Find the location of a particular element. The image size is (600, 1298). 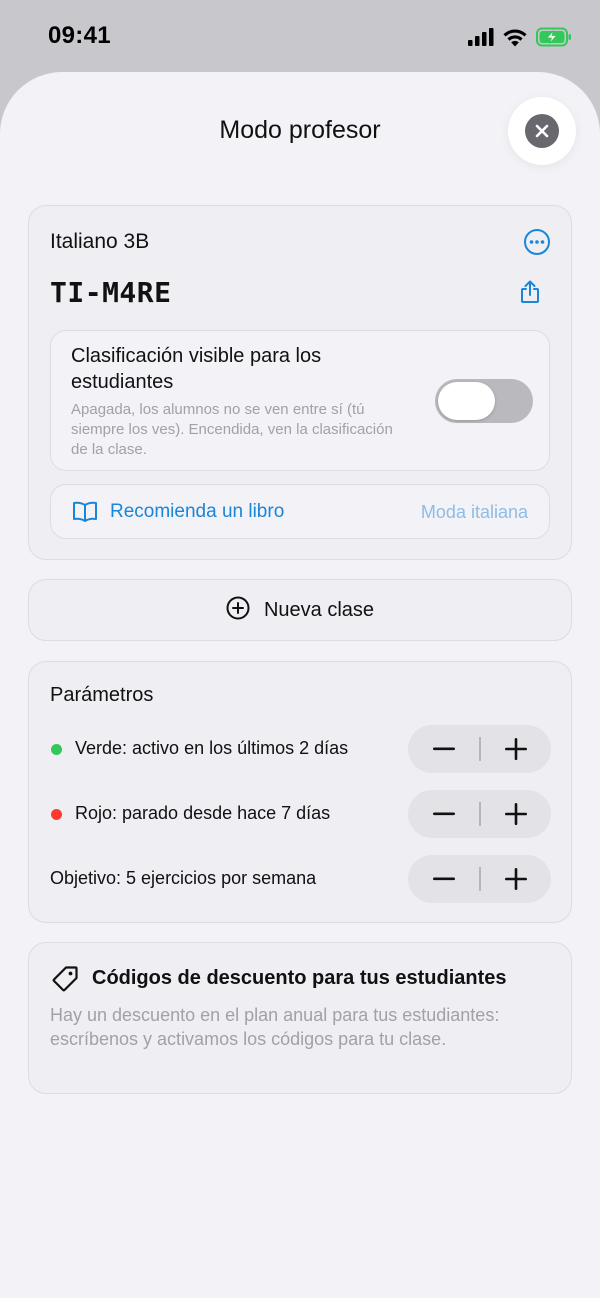

weekly-goal-stepper is located at coordinates (479, 879).